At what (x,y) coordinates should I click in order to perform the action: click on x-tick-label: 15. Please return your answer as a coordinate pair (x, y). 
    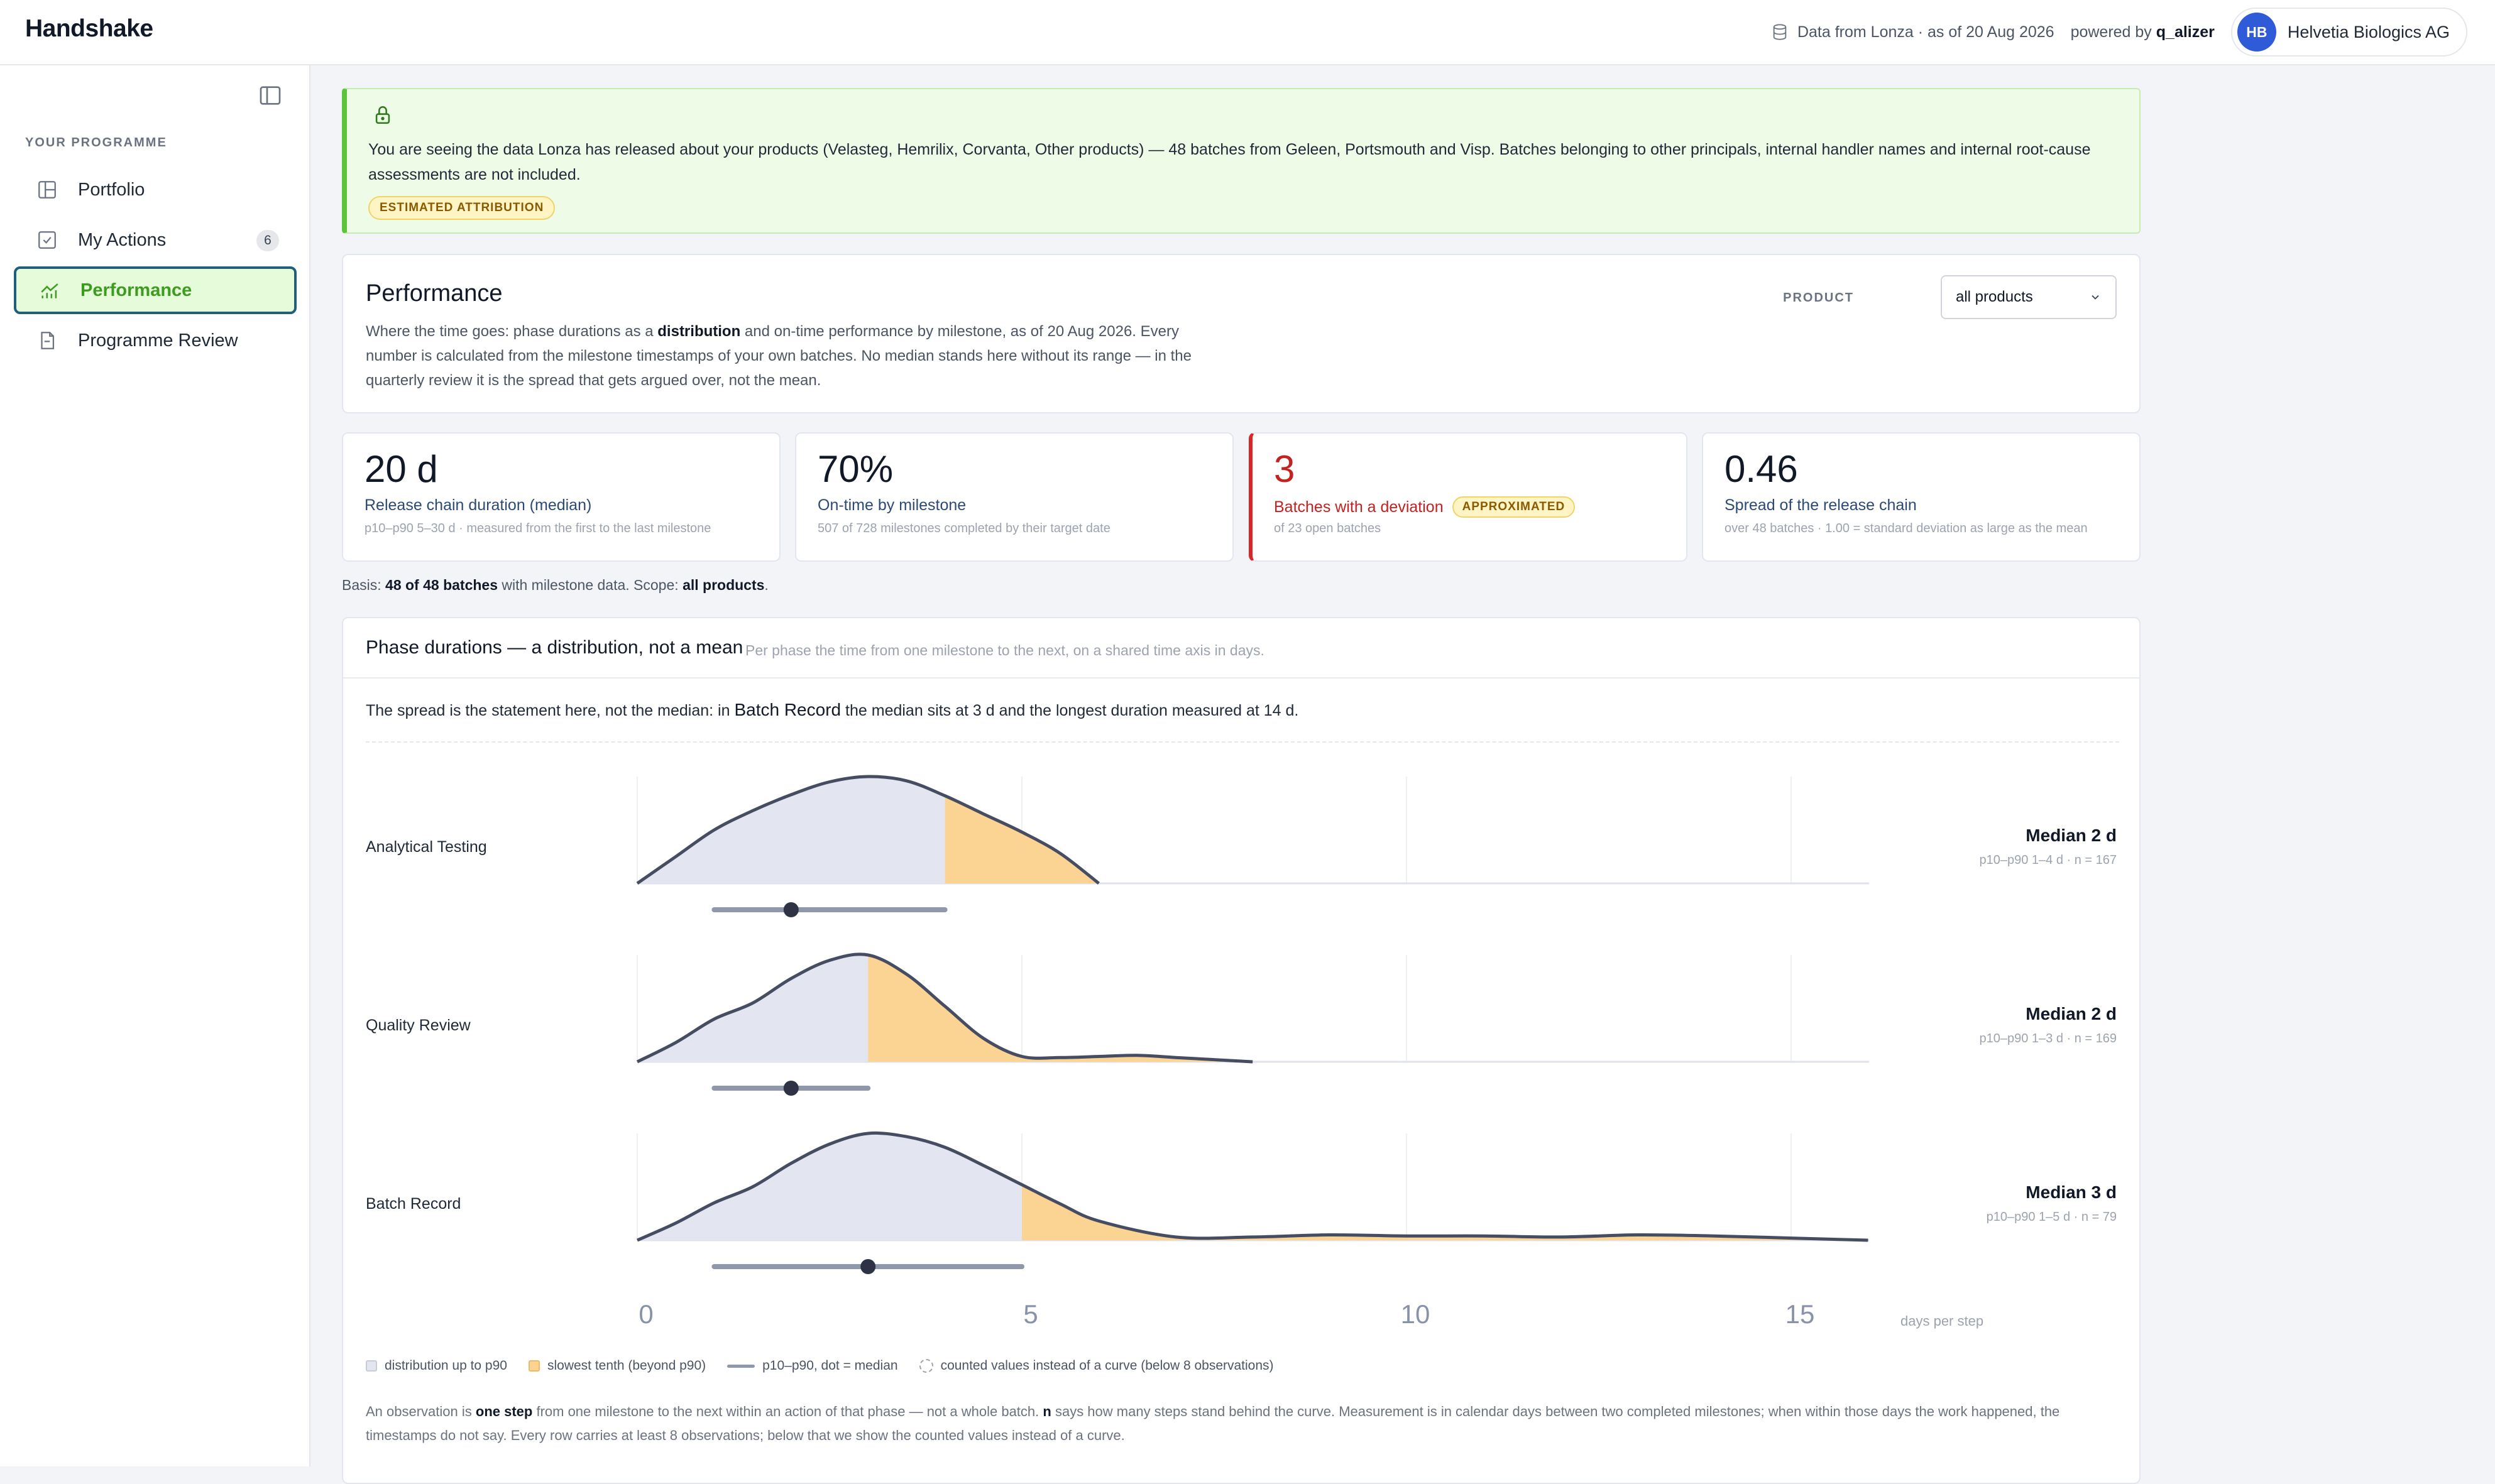
    Looking at the image, I should click on (1800, 1314).